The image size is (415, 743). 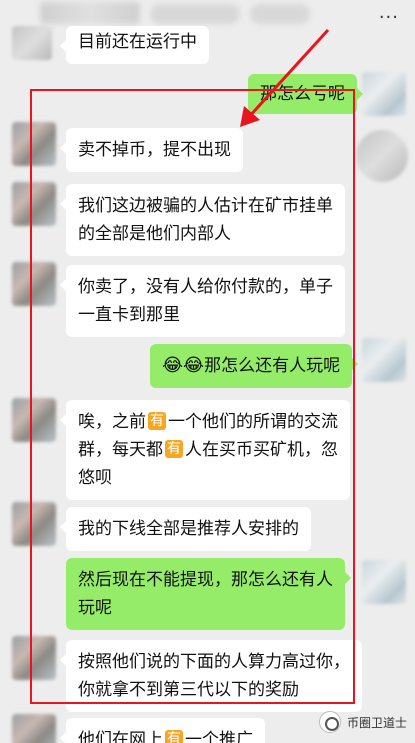 I want to click on red-arrow-icon, so click(x=285, y=77).